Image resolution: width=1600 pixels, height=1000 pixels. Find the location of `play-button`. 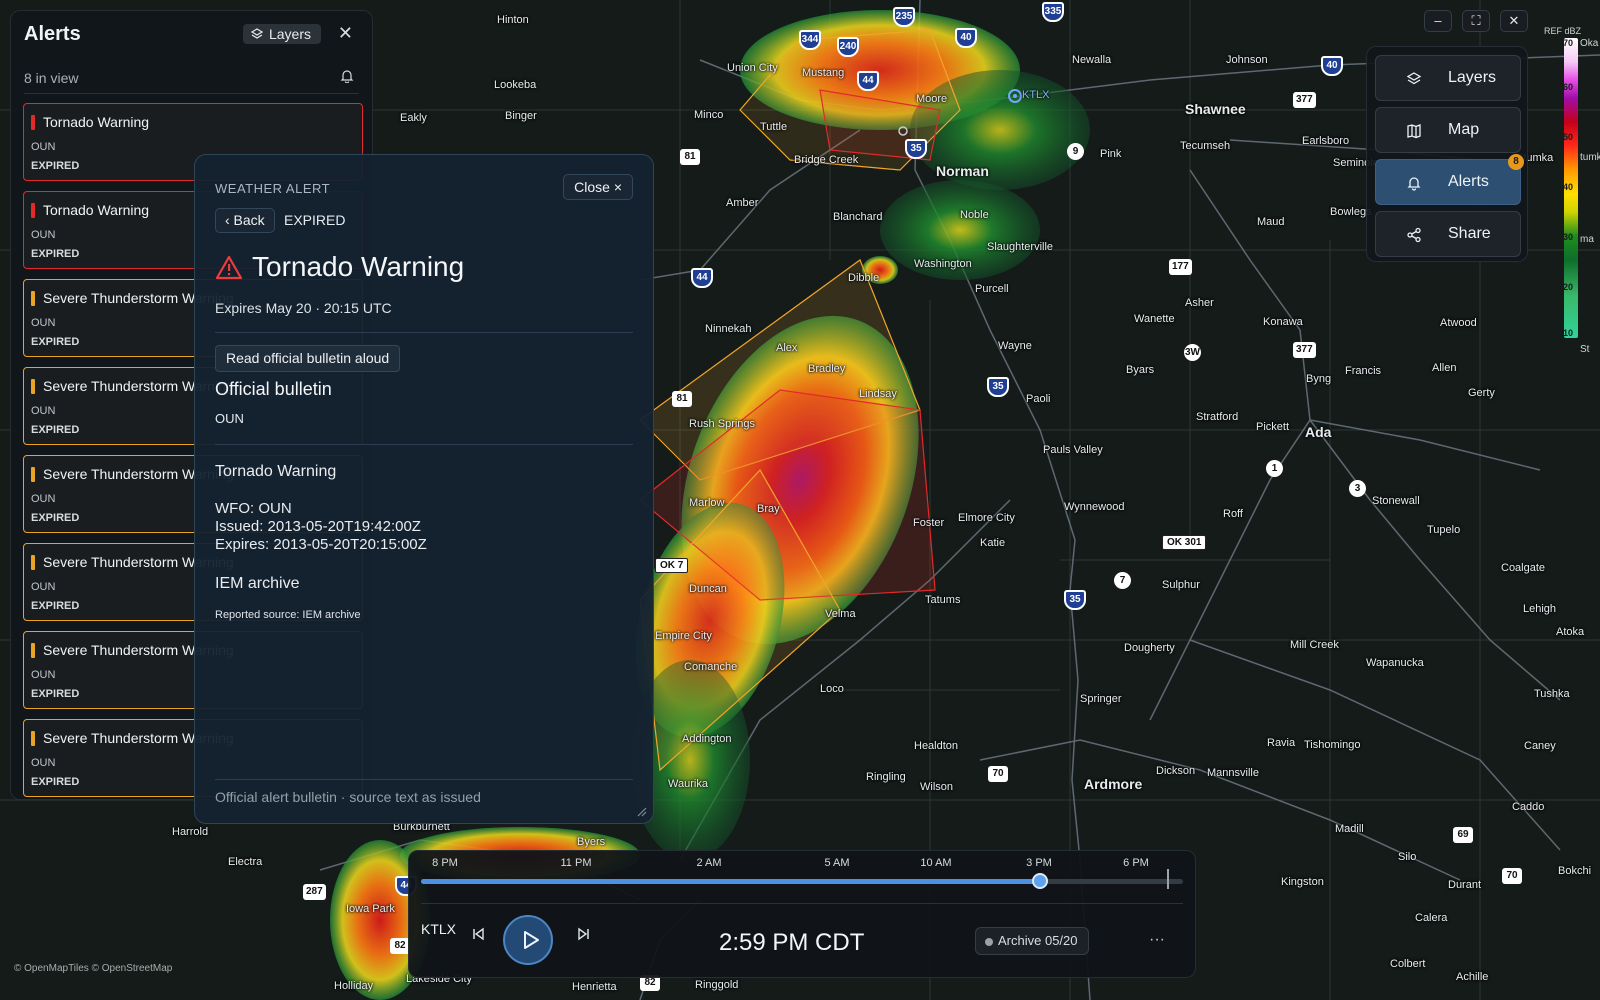

play-button is located at coordinates (528, 940).